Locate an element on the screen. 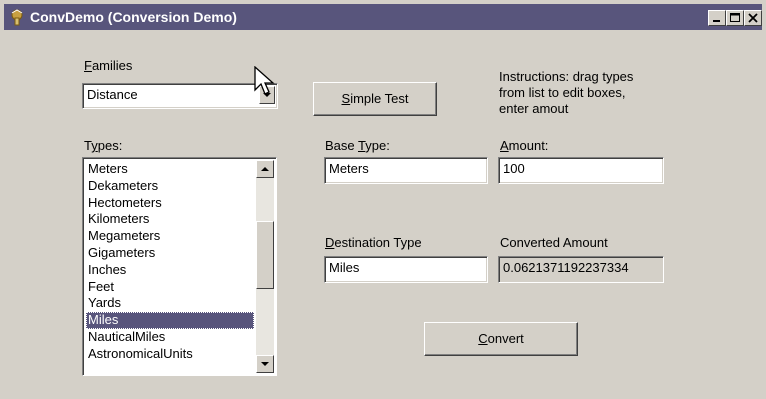 The image size is (766, 399). list-item: Dekameters is located at coordinates (170, 186).